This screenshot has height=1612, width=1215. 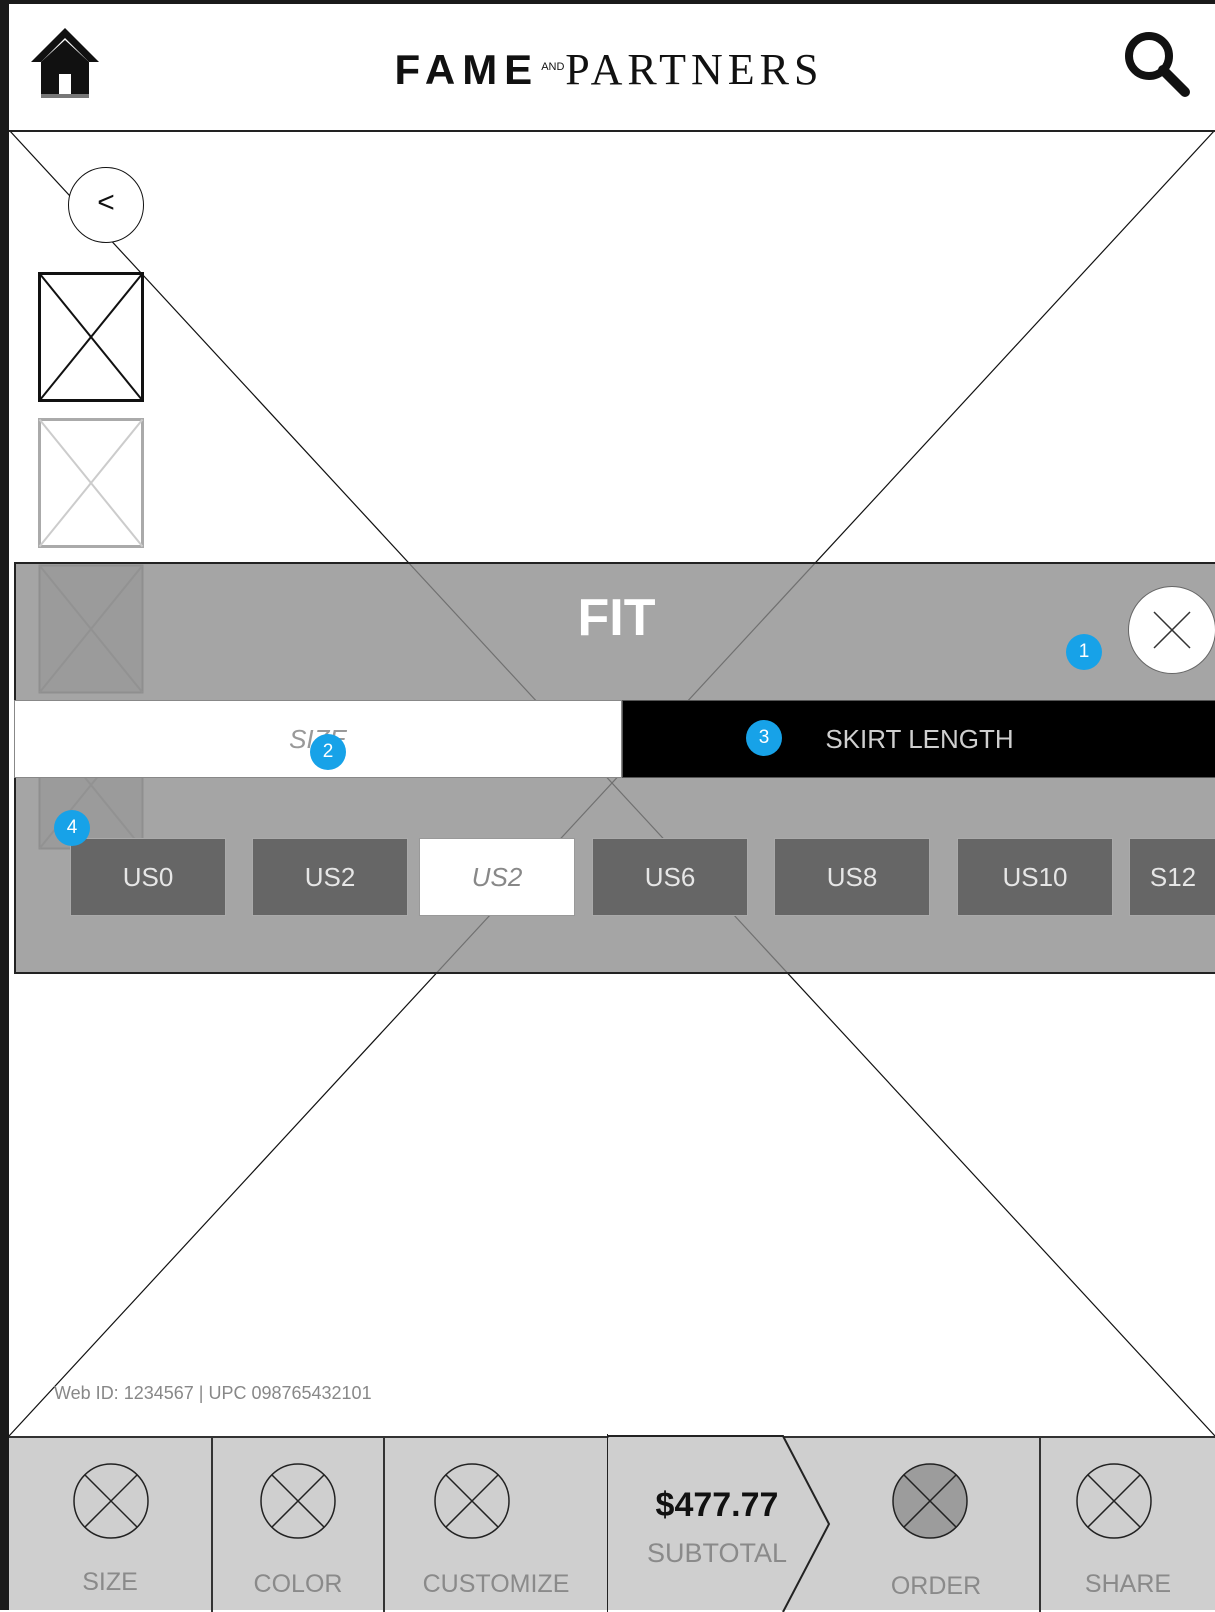 What do you see at coordinates (106, 205) in the screenshot?
I see `gallery-back-button: <` at bounding box center [106, 205].